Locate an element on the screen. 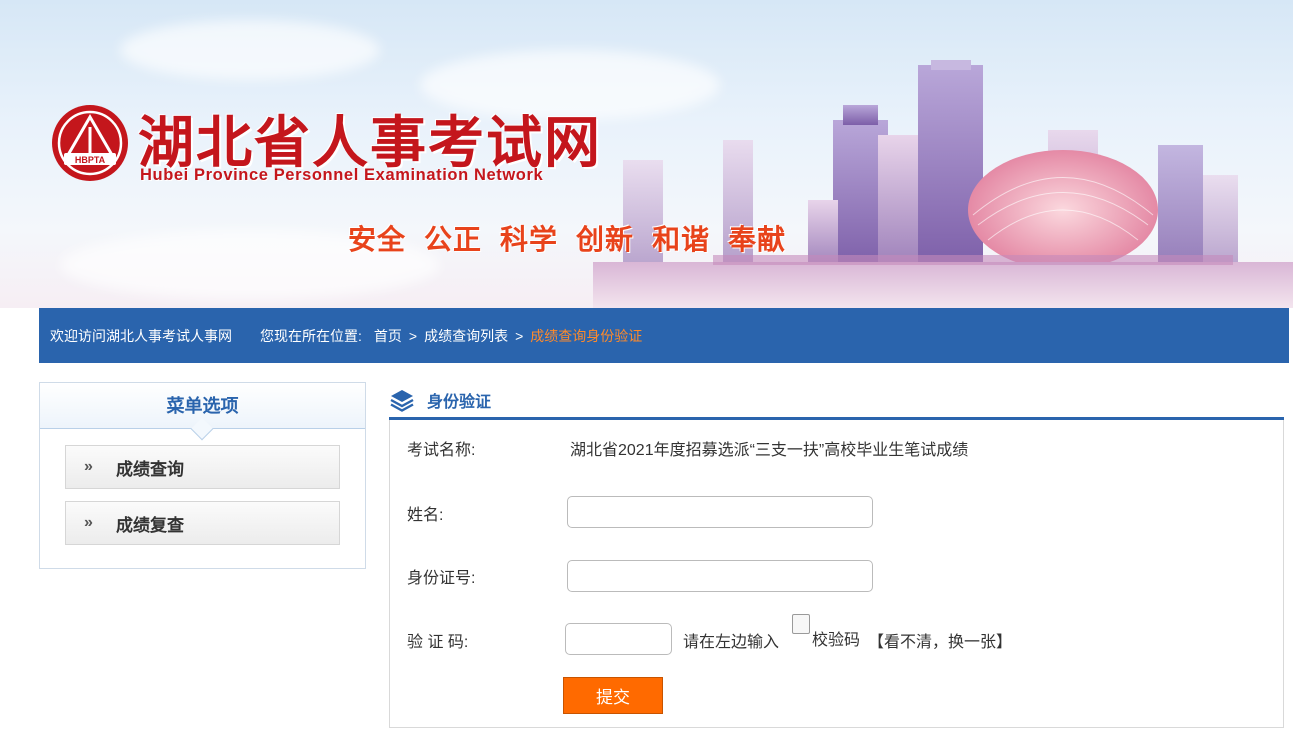 The image size is (1293, 732). panel-title: 身份验证 is located at coordinates (459, 402).